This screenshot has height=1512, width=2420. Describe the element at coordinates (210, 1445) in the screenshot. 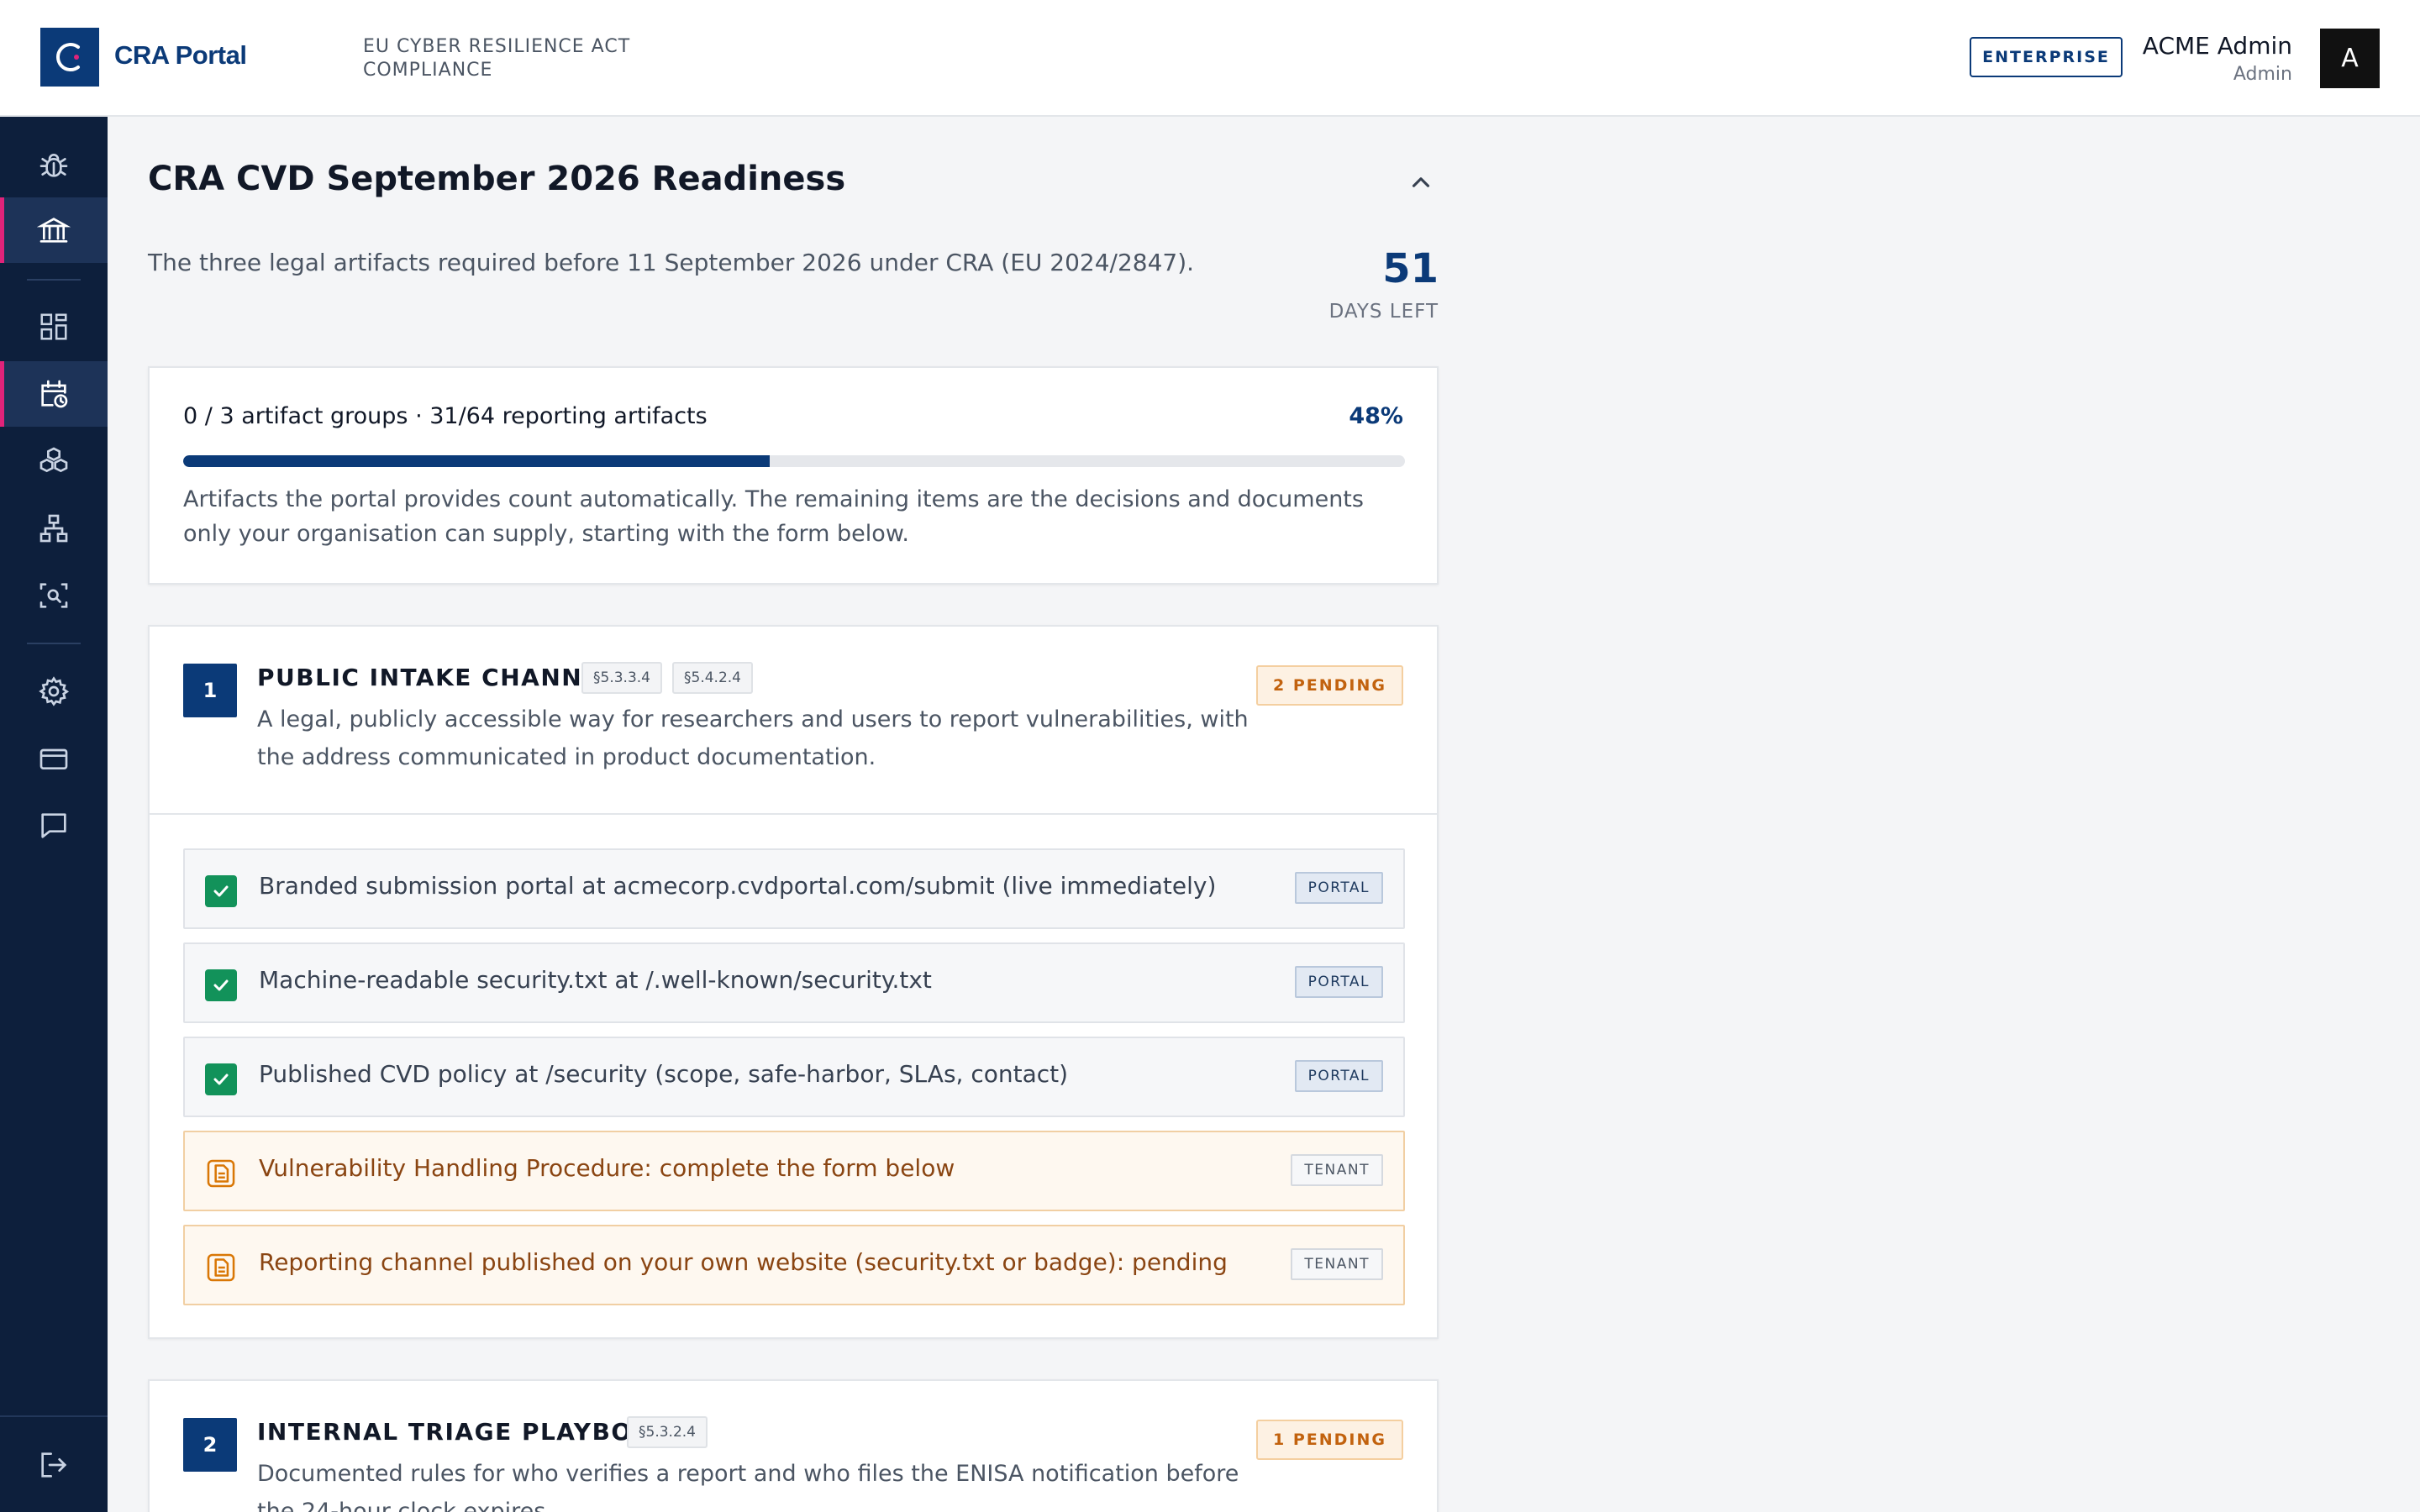

I see `group-number: 2` at that location.